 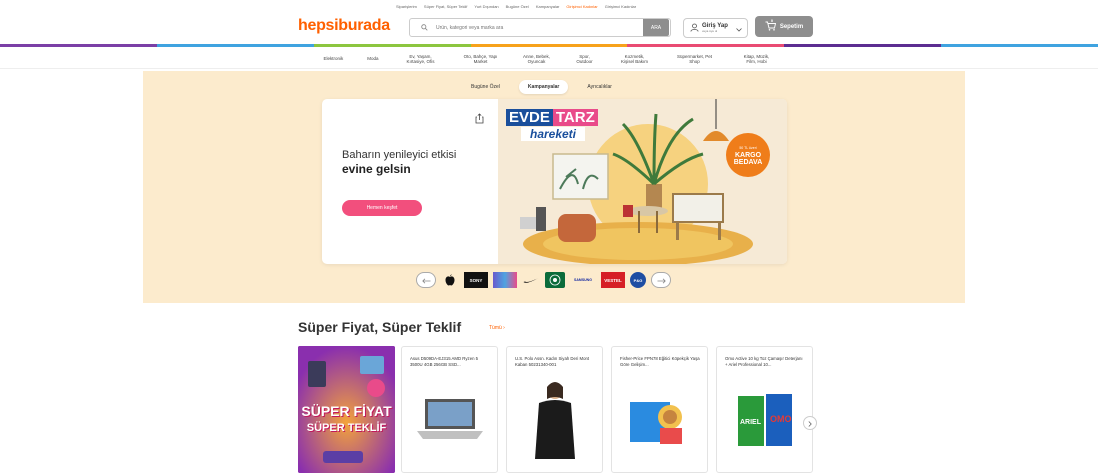 I want to click on nike-icon, so click(x=531, y=280).